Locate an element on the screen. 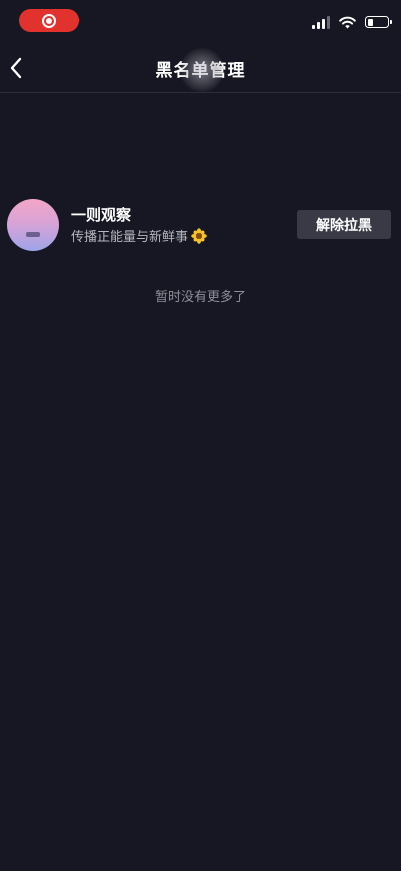 This screenshot has height=871, width=401. record-icon is located at coordinates (49, 20).